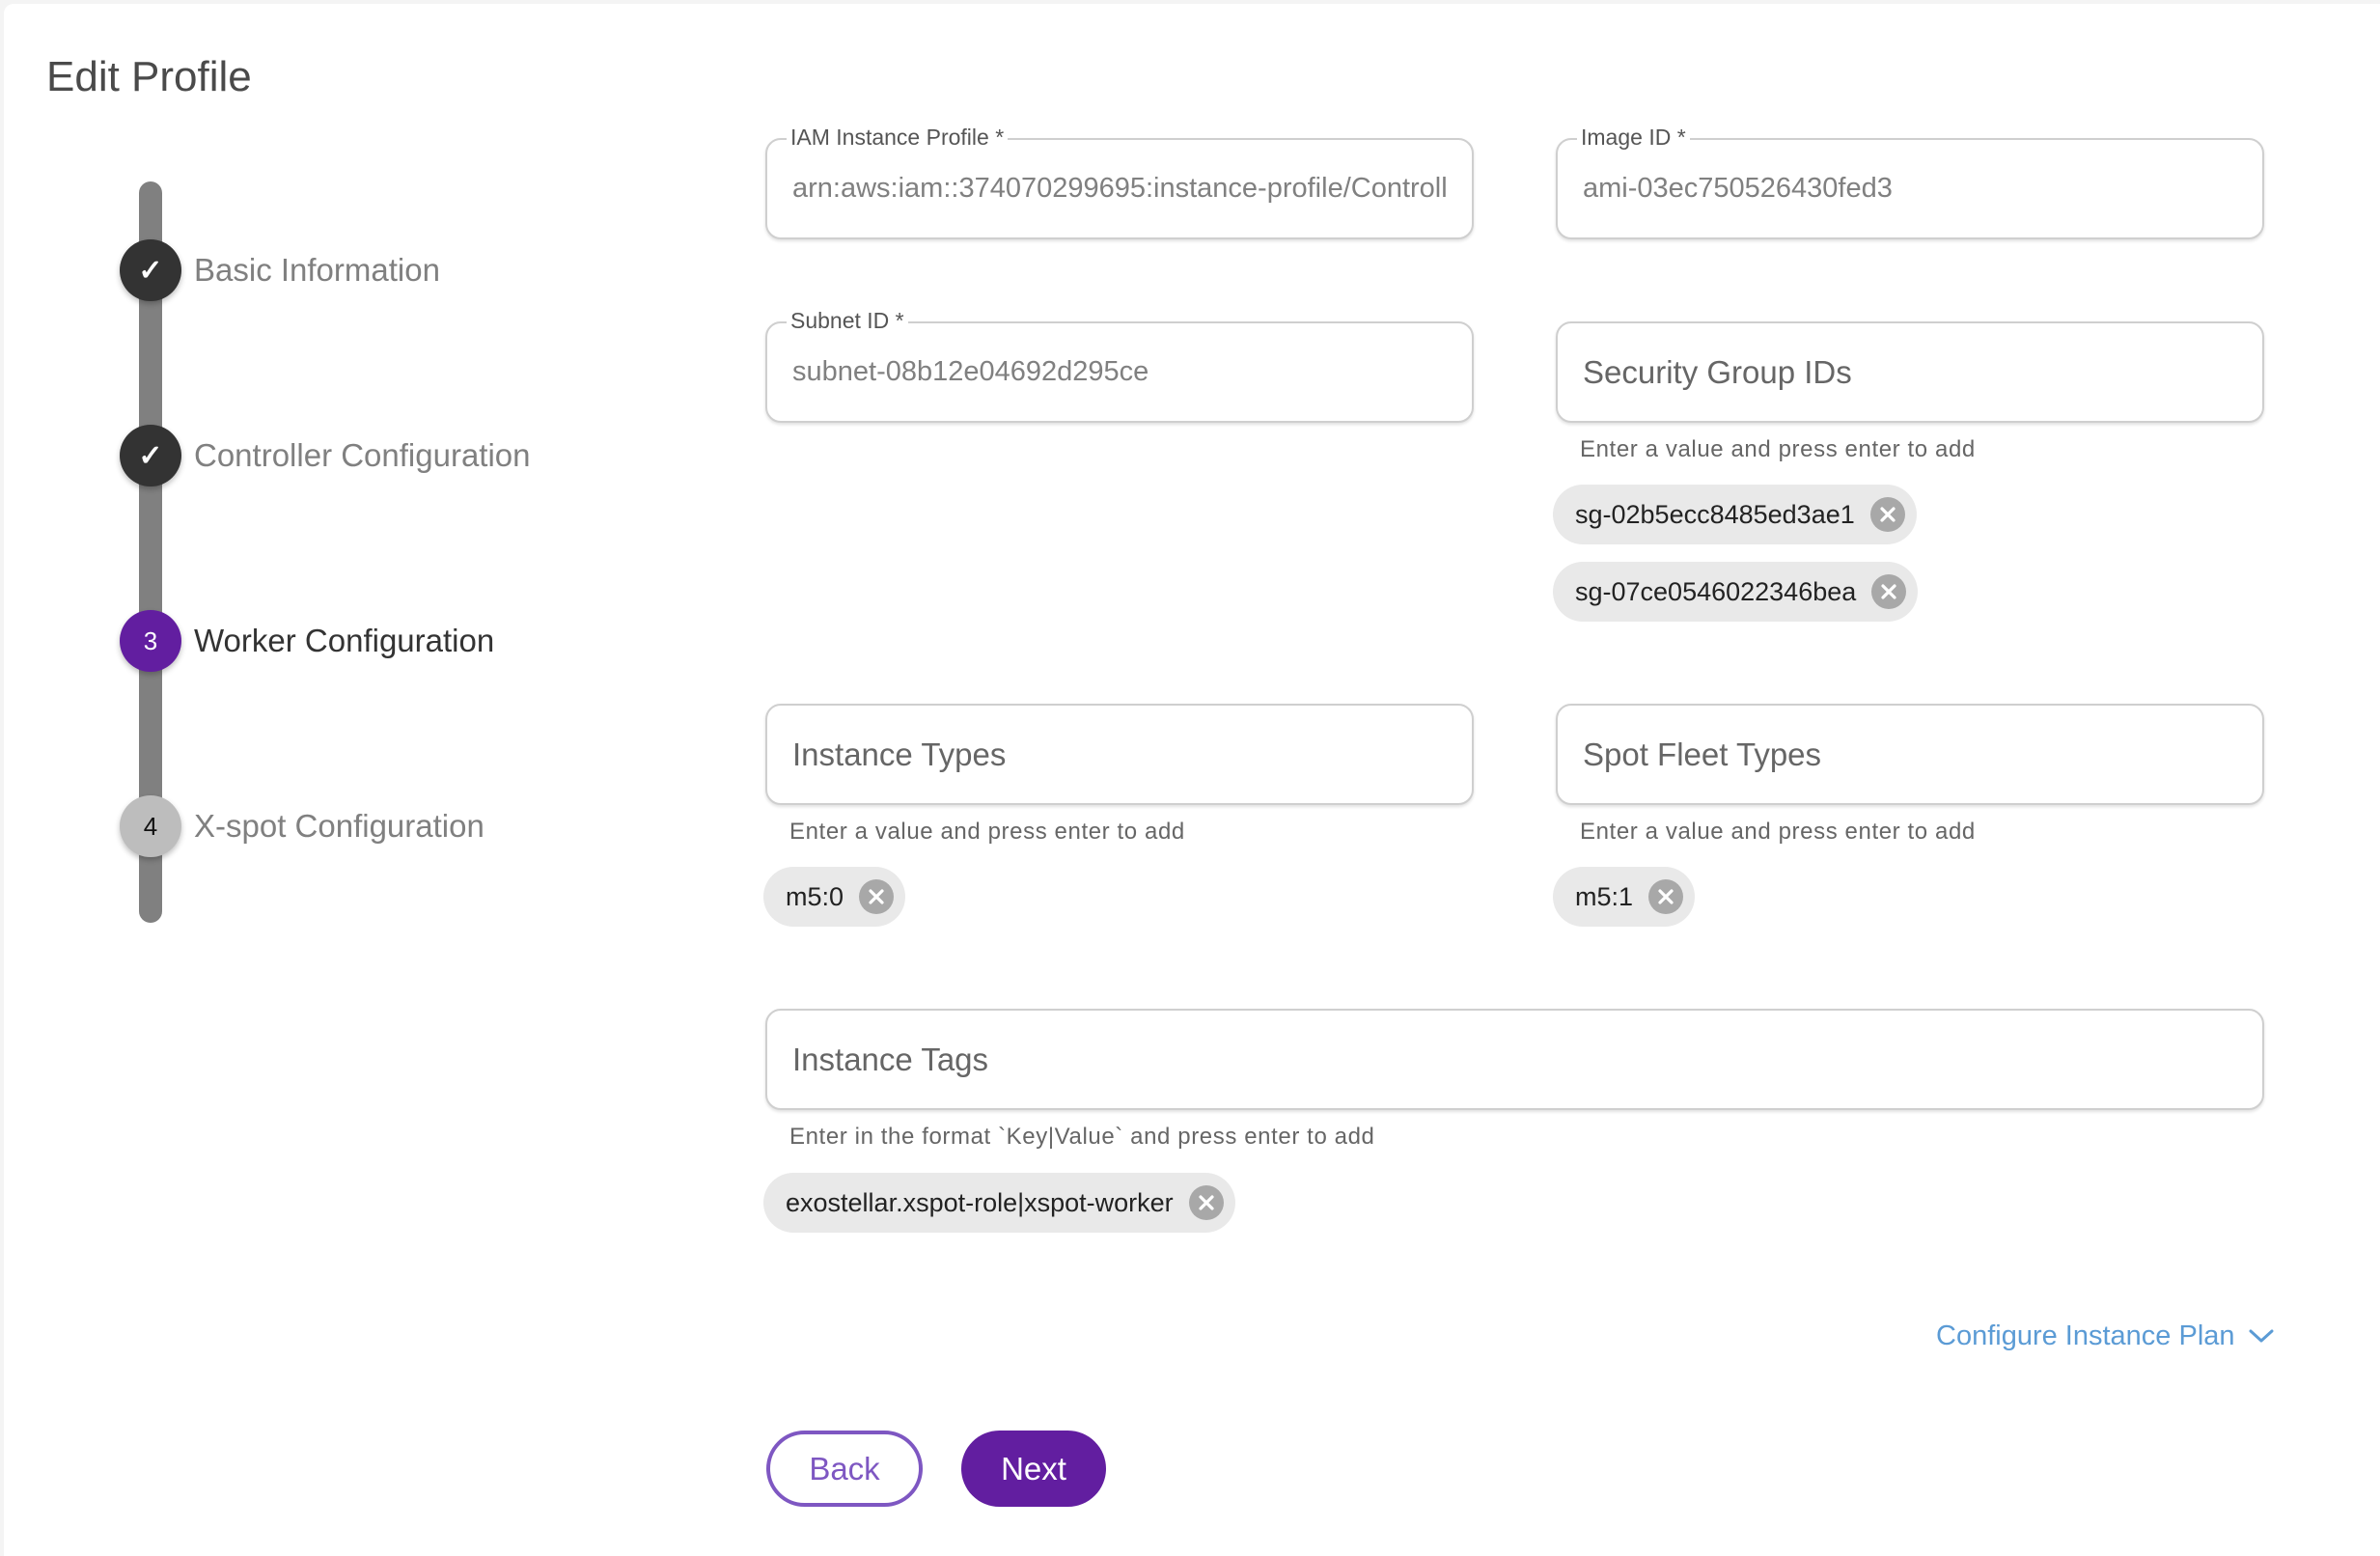 This screenshot has height=1556, width=2380. I want to click on spot-fleet-types-helper-text: Enter a value and press enter to add, so click(1778, 832).